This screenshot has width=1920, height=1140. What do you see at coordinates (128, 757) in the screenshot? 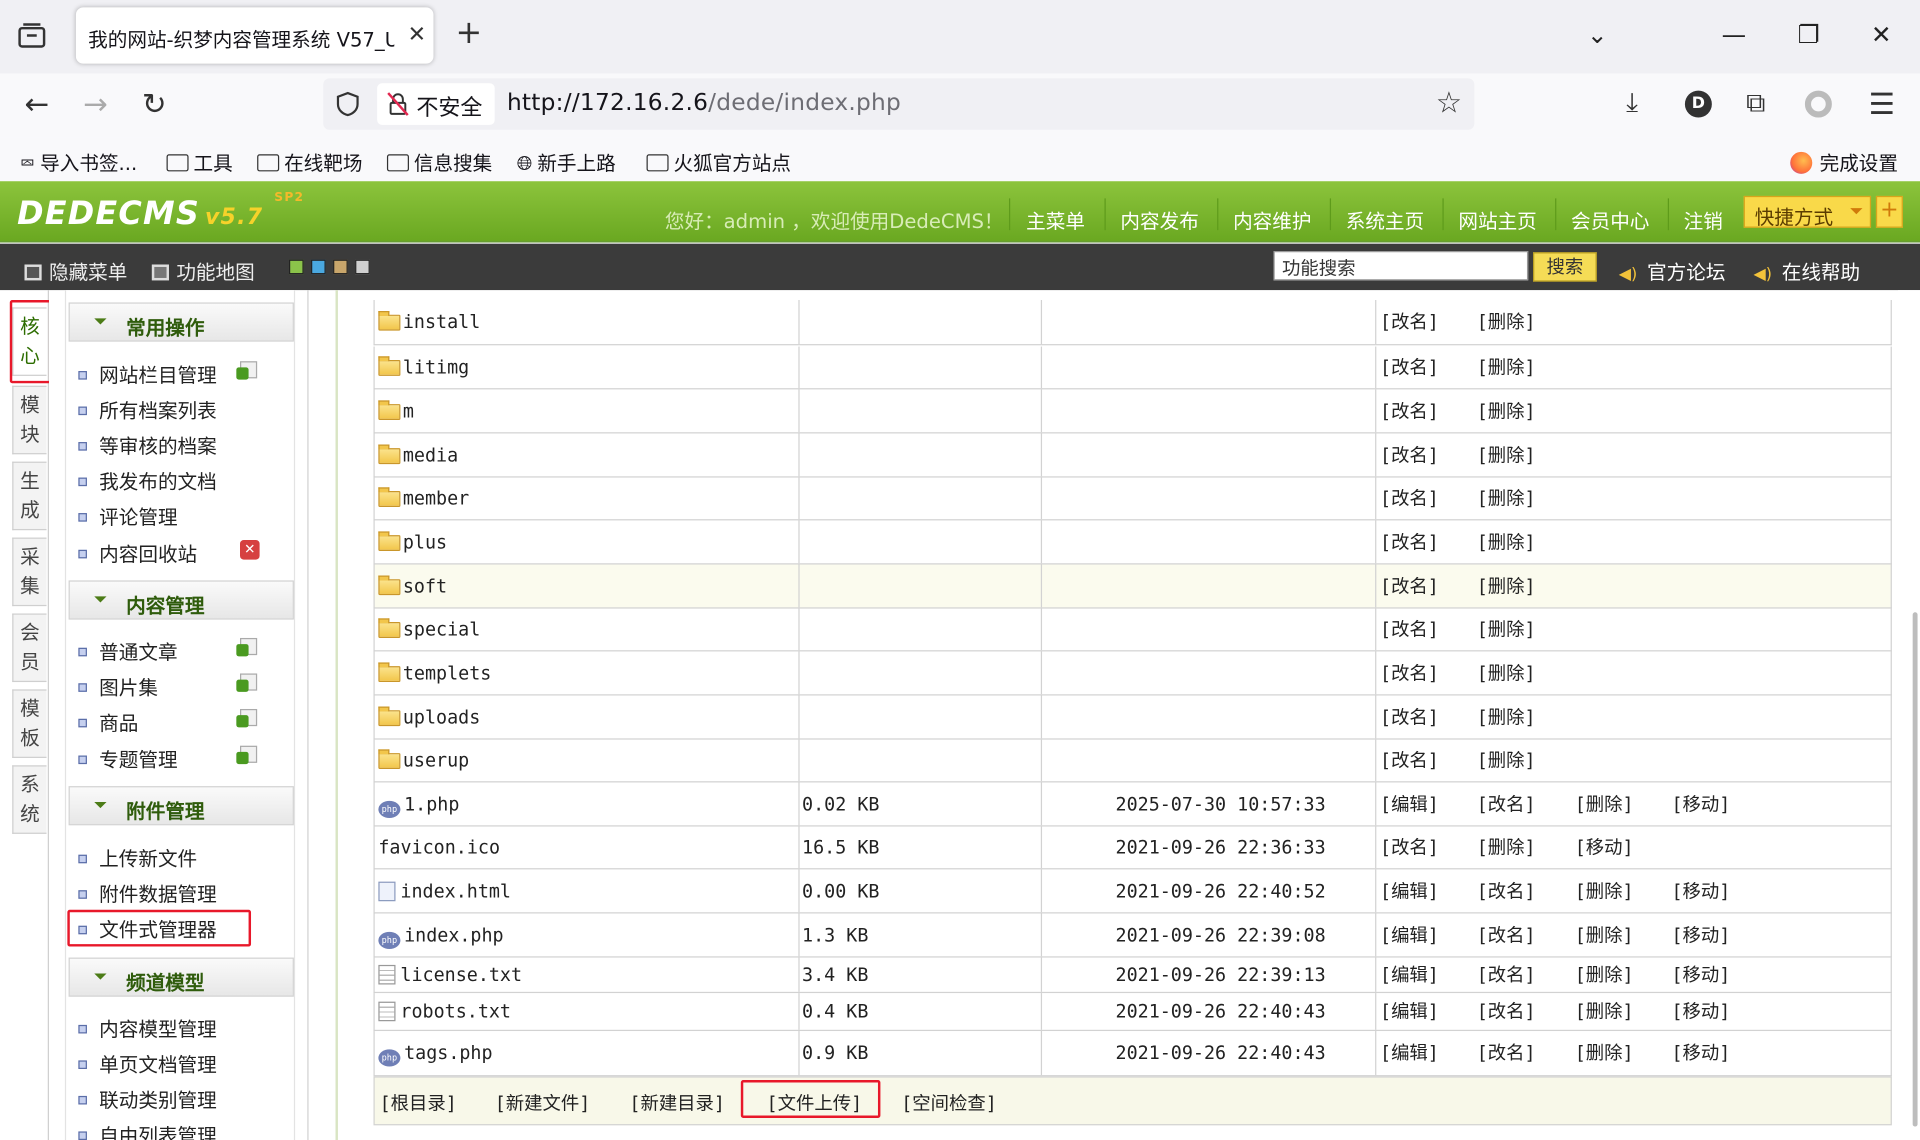
I see `menu-item-topics: 专题管理` at bounding box center [128, 757].